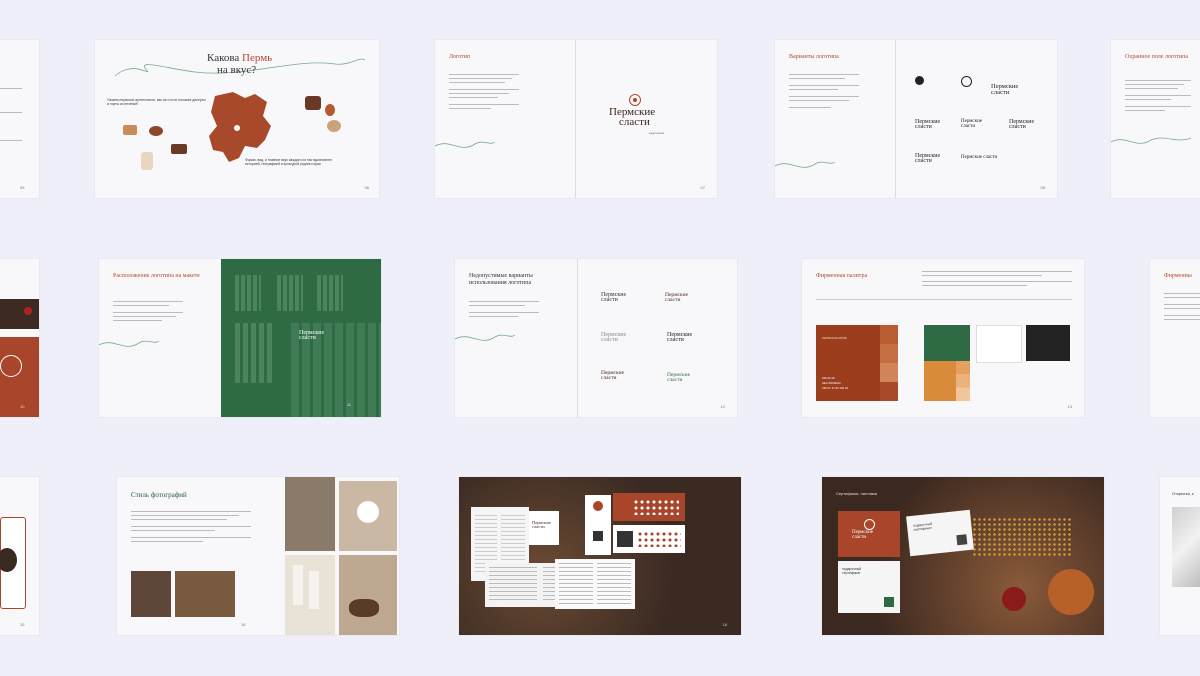  Describe the element at coordinates (1155, 119) in the screenshot. I see `slide-protective-field: Охранное поле логотипа` at that location.